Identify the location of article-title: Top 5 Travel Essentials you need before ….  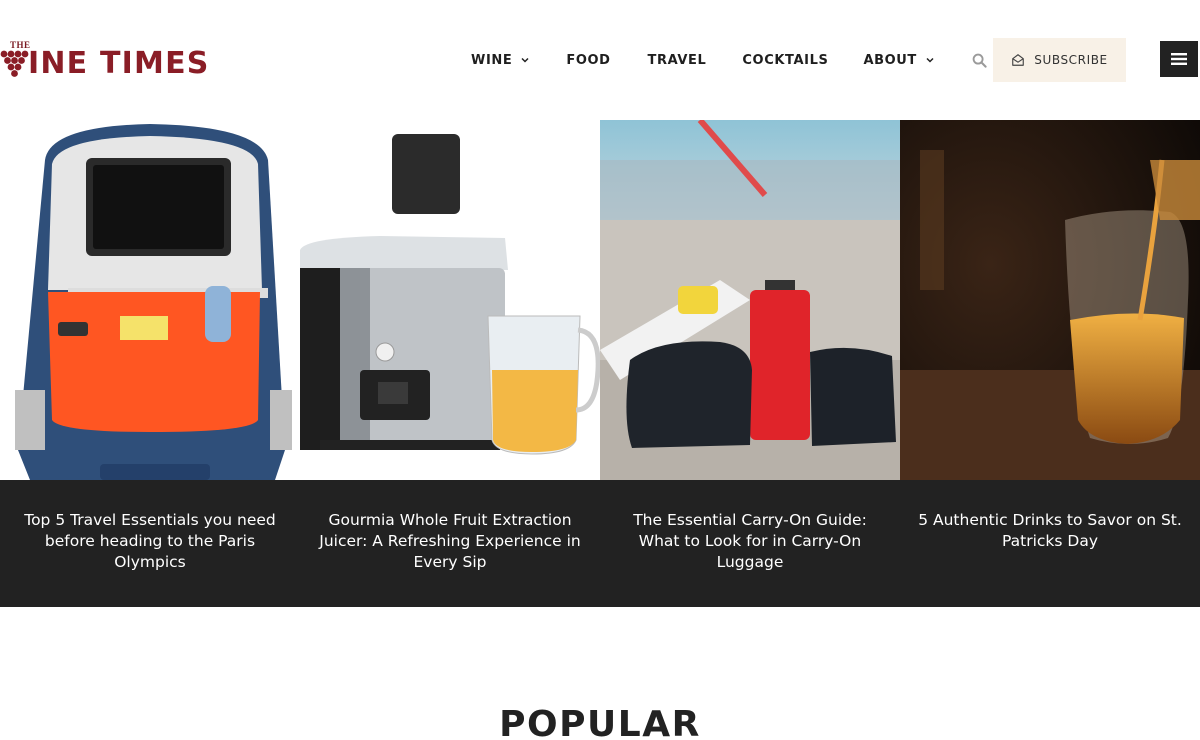
(150, 541).